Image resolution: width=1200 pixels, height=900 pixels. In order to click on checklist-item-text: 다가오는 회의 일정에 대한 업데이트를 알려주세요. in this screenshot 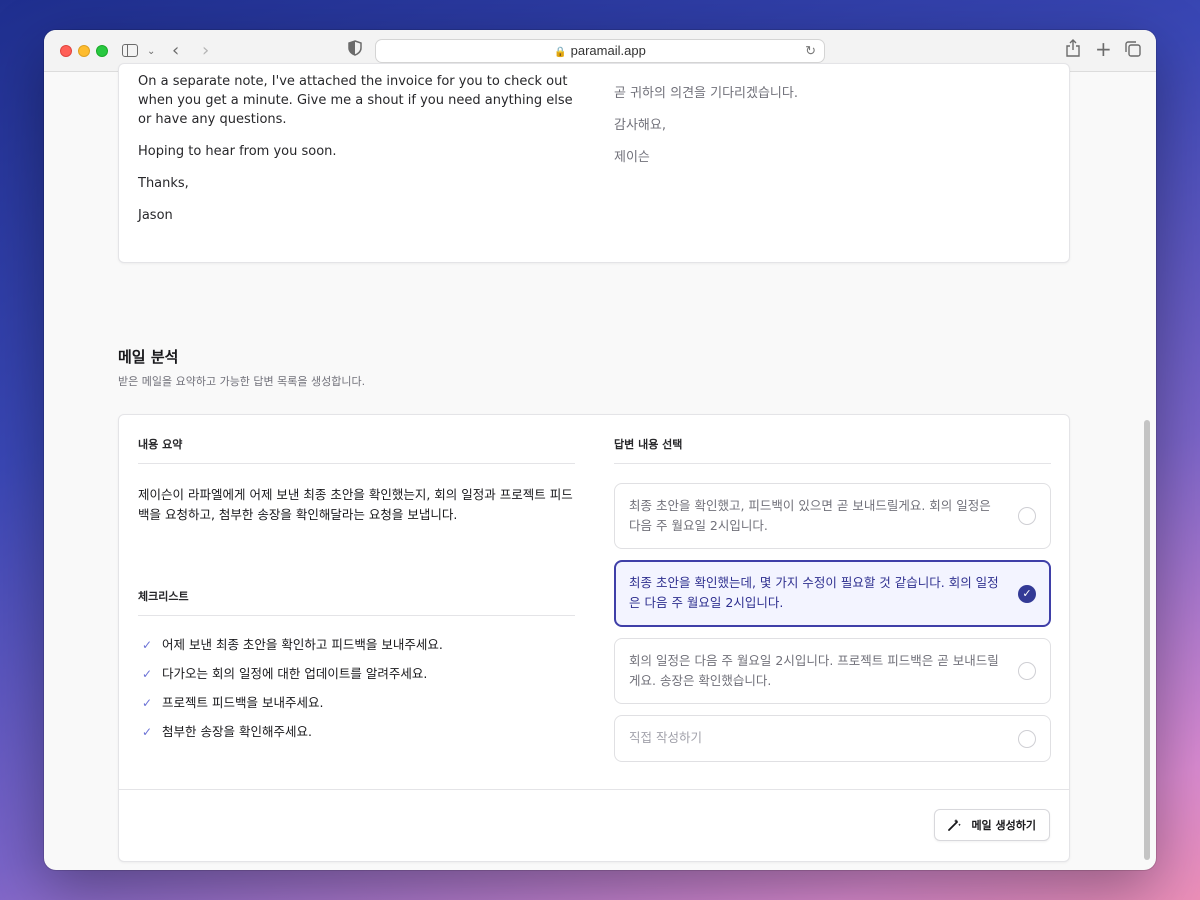, I will do `click(295, 673)`.